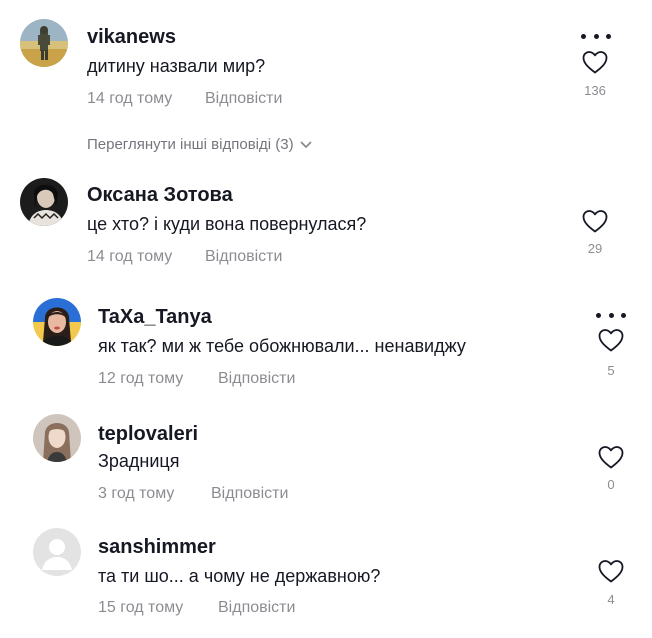 This screenshot has height=638, width=652. Describe the element at coordinates (190, 144) in the screenshot. I see `view-more-label: Переглянути інші відповіді (3)` at that location.